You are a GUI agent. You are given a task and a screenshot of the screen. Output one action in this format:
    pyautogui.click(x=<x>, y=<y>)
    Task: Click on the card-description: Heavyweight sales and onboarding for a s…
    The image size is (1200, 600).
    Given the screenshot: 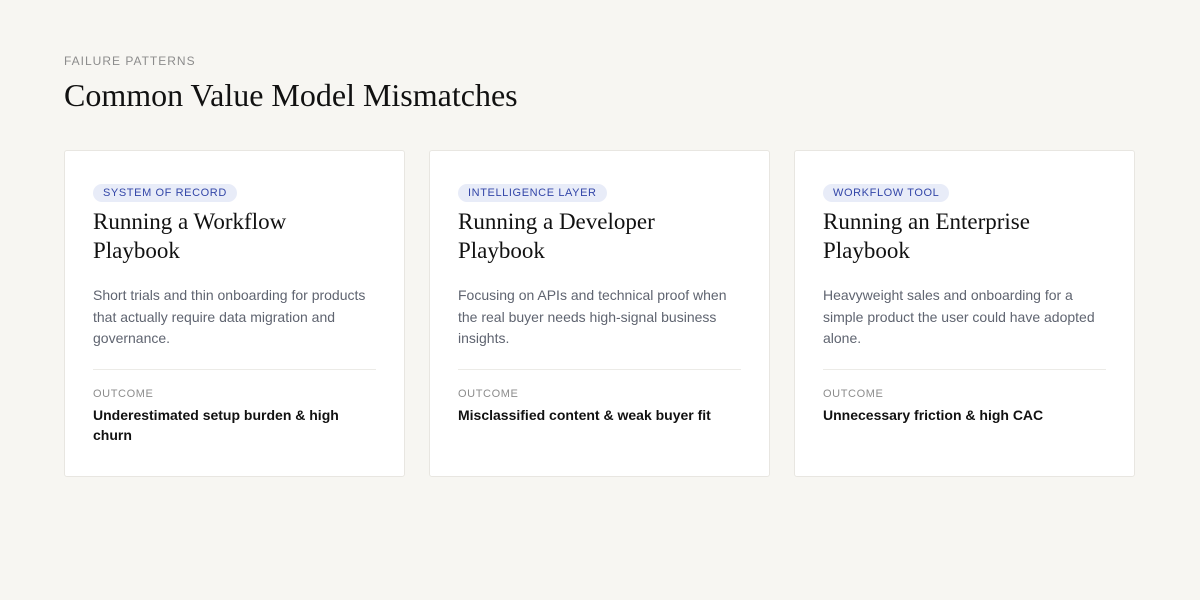 What is the action you would take?
    pyautogui.click(x=959, y=316)
    